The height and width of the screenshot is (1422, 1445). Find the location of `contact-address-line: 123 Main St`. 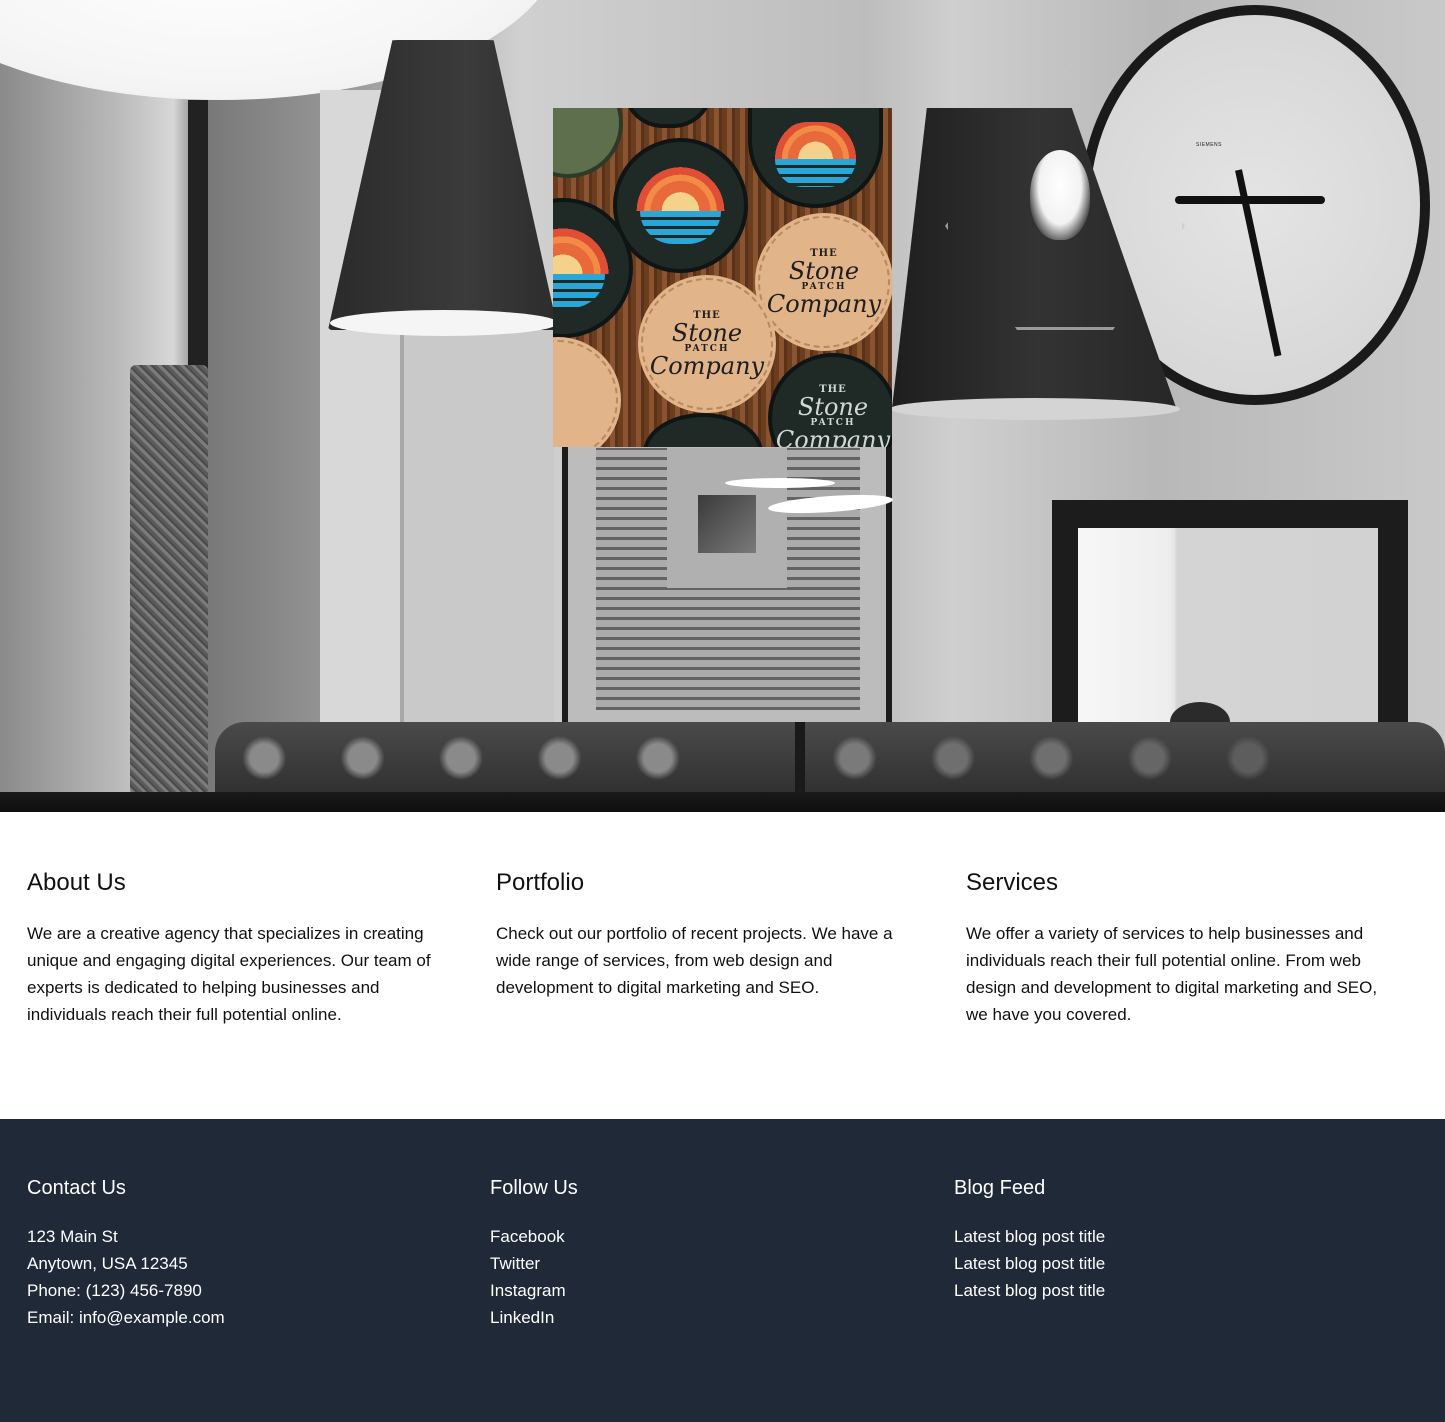

contact-address-line: 123 Main St is located at coordinates (72, 1236).